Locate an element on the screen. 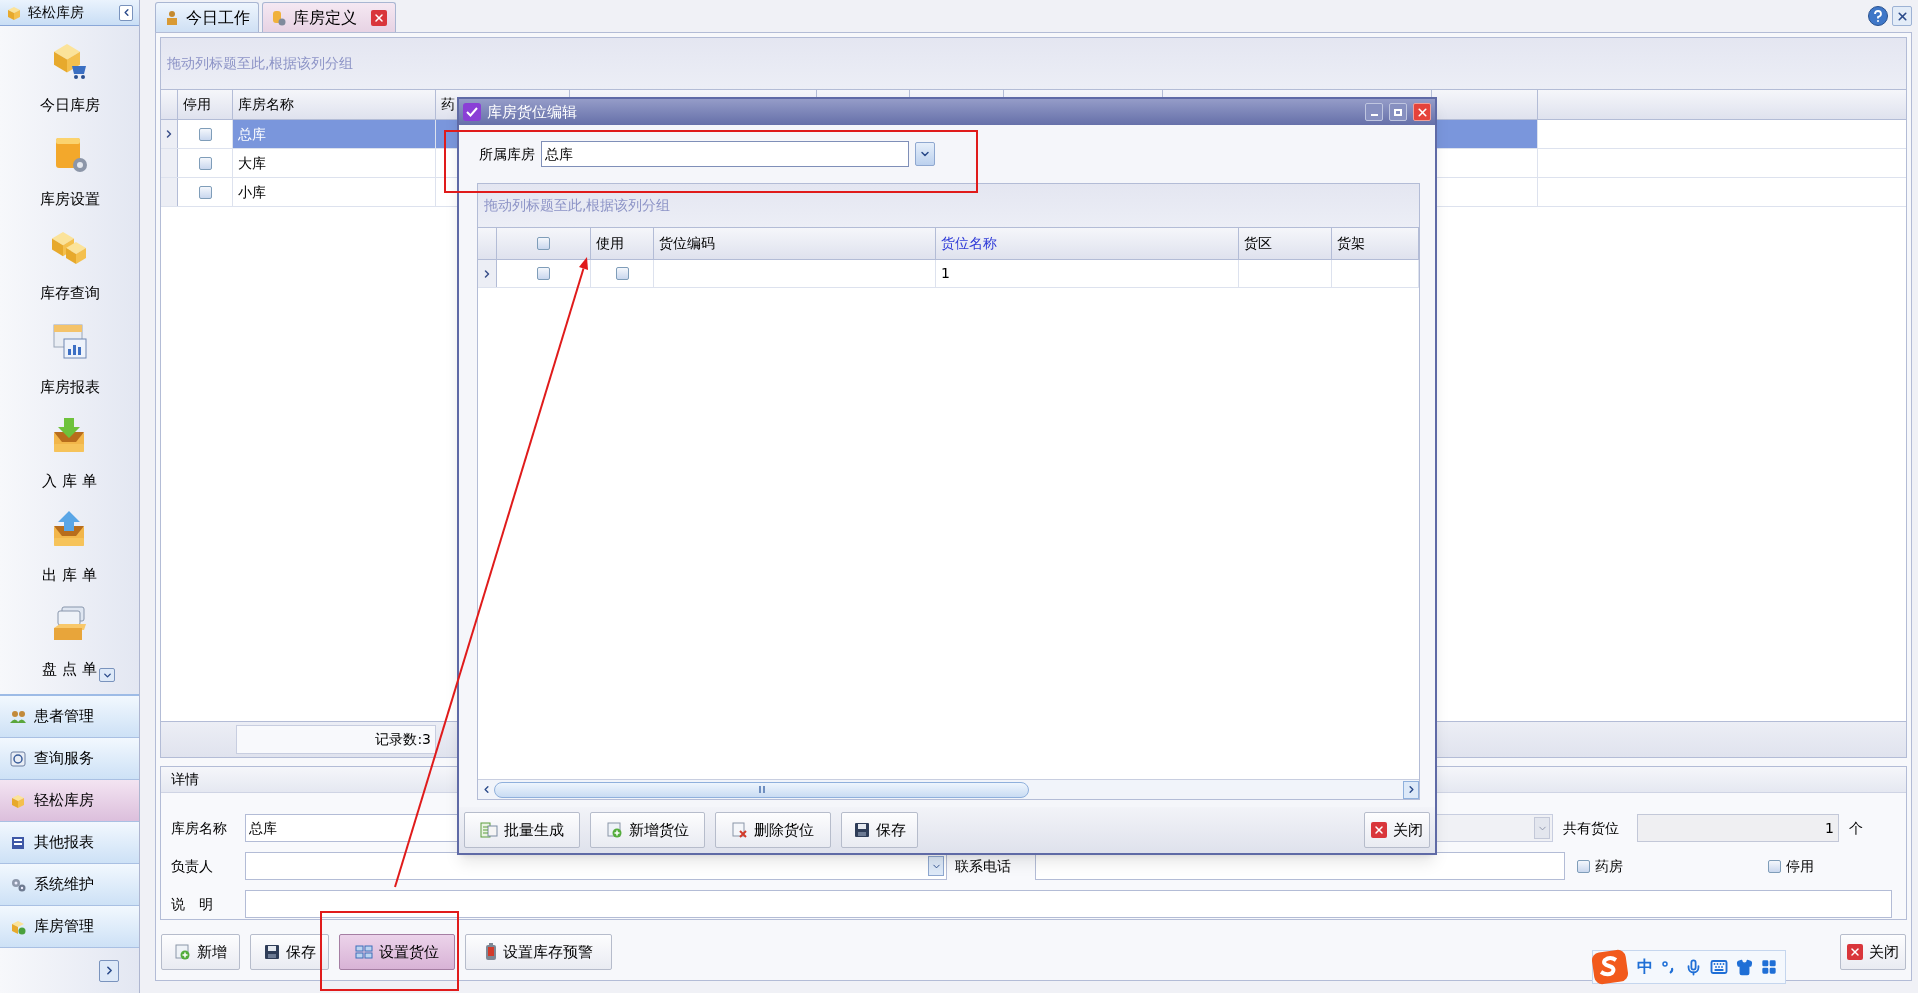 This screenshot has height=993, width=1918. sidebar-item: 出 库 单 is located at coordinates (69, 553).